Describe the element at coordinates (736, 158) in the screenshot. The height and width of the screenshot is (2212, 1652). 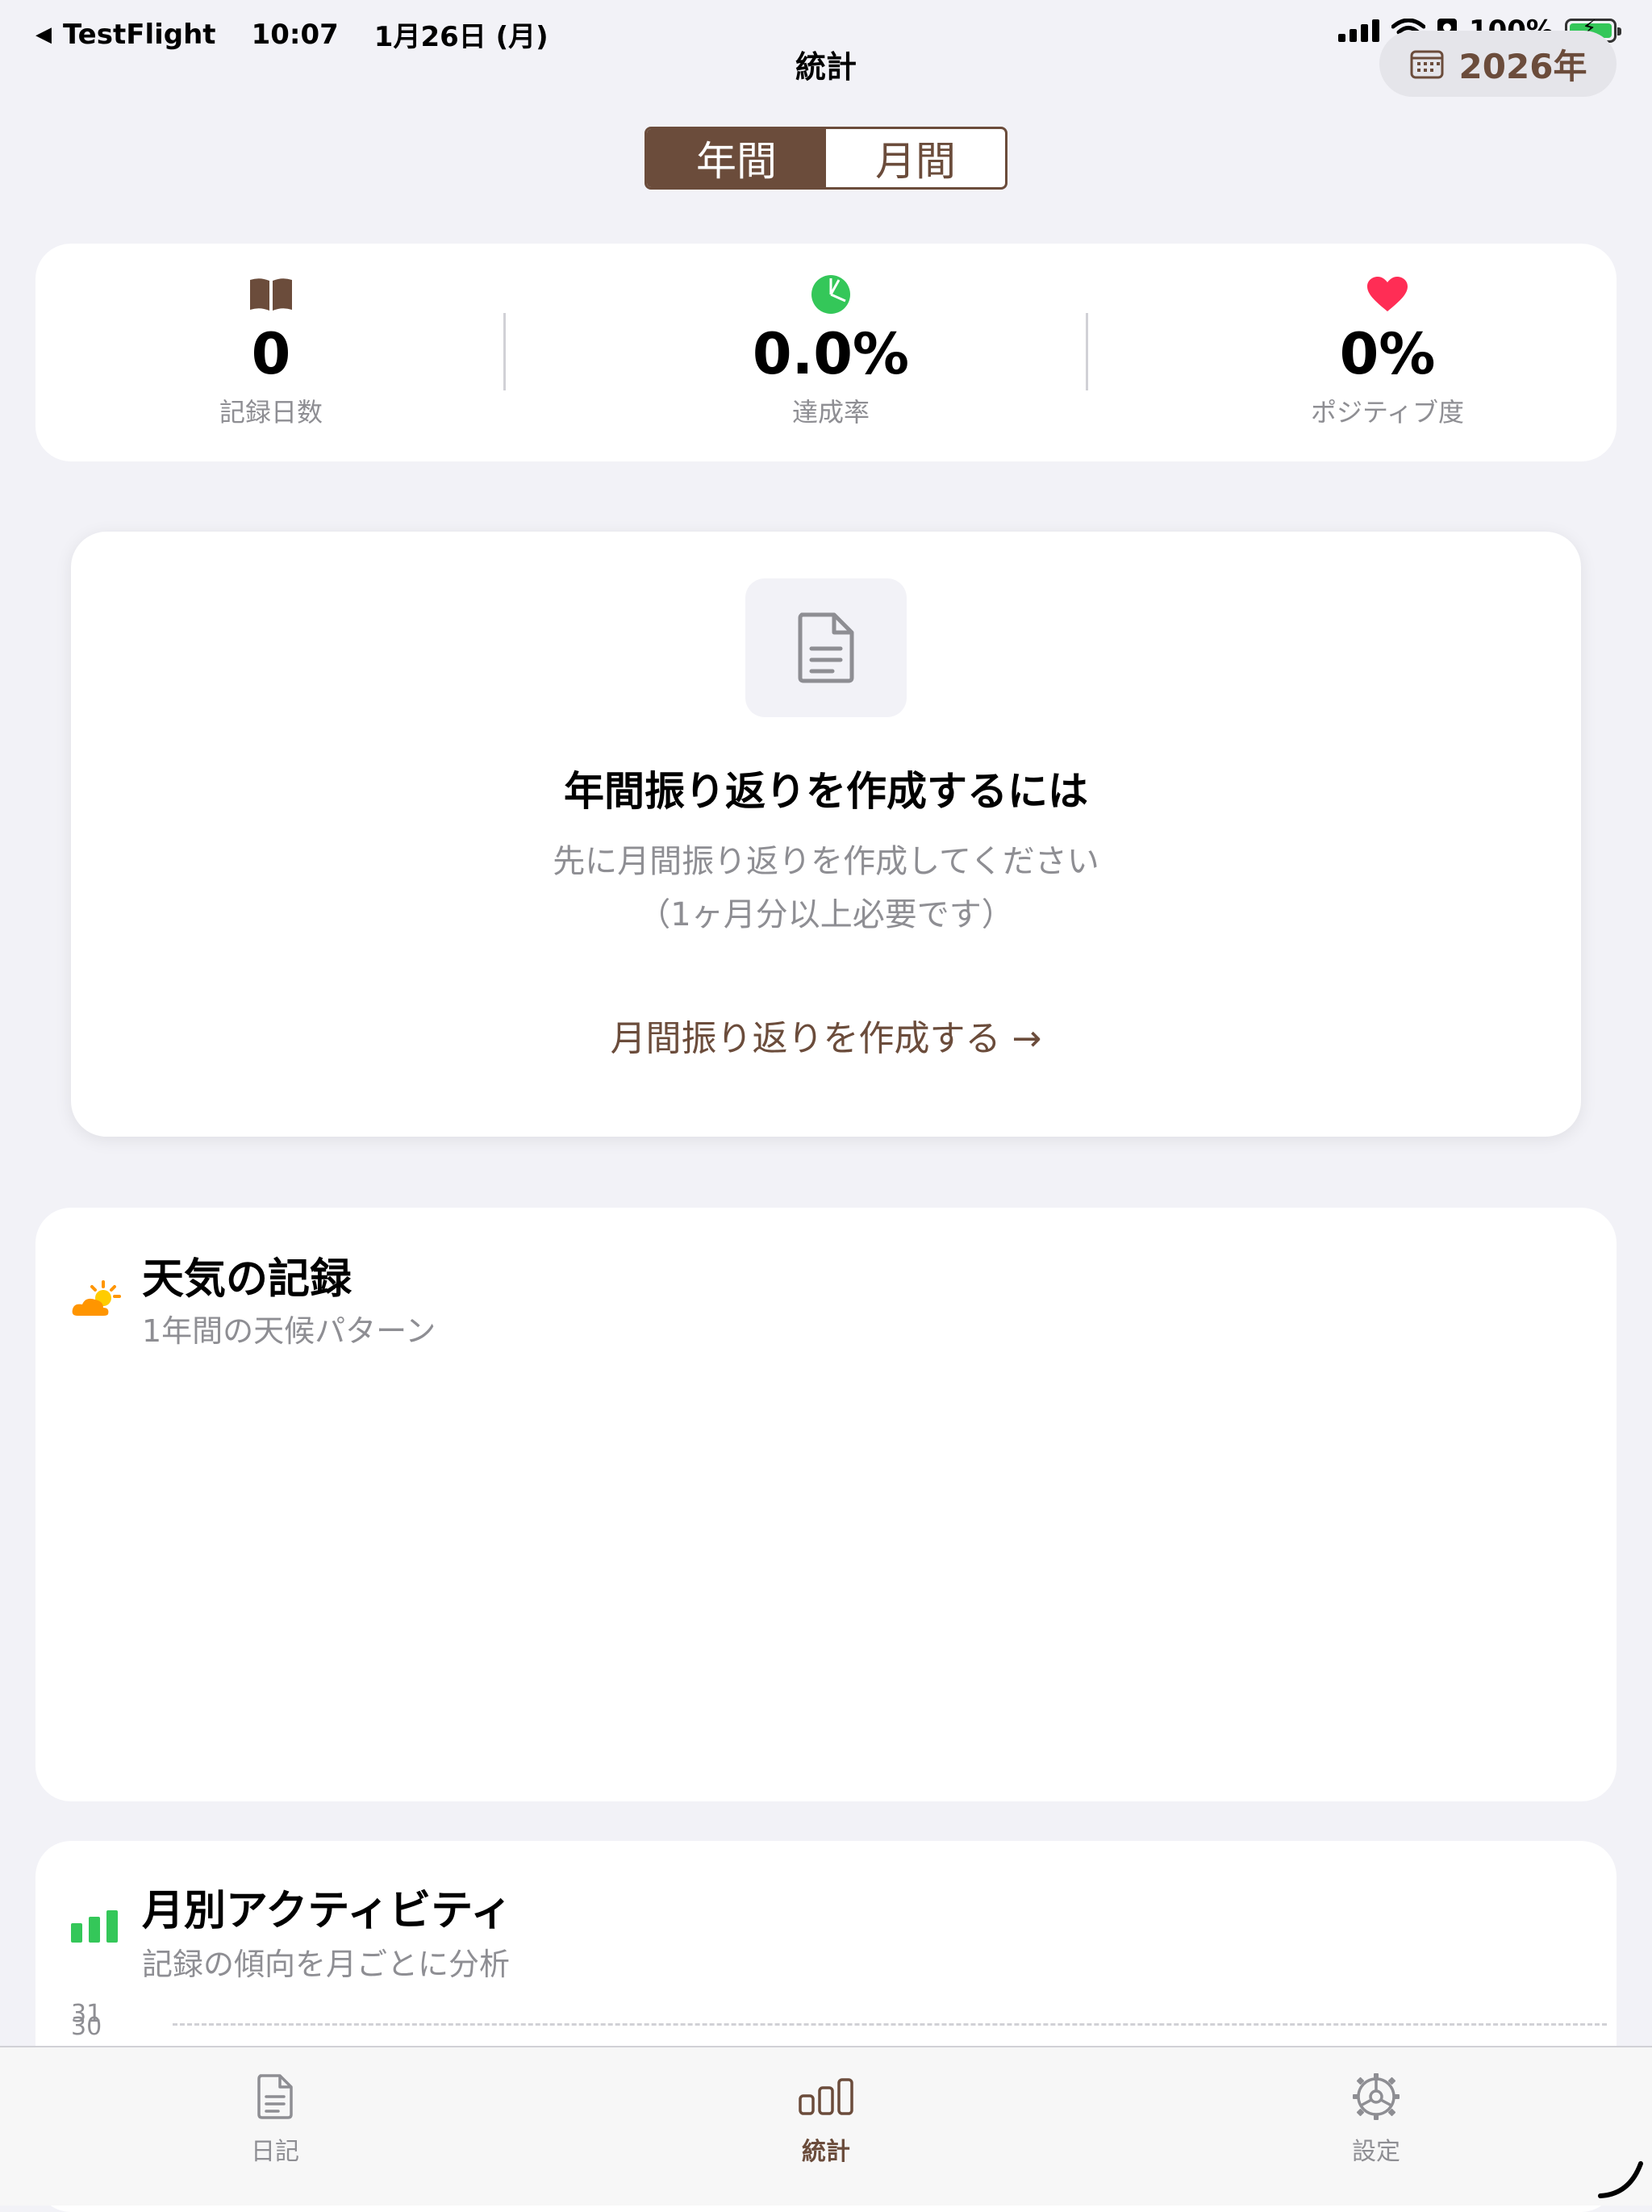
I see `segment-annual: 年間` at that location.